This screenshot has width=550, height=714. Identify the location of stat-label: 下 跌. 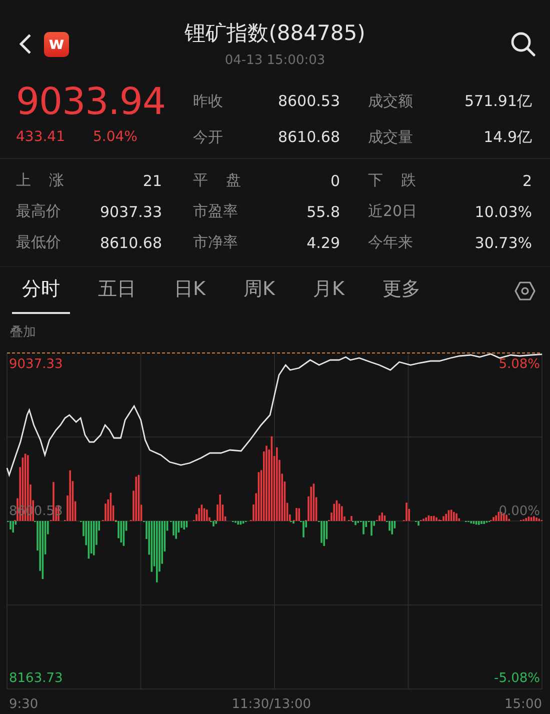
(392, 180).